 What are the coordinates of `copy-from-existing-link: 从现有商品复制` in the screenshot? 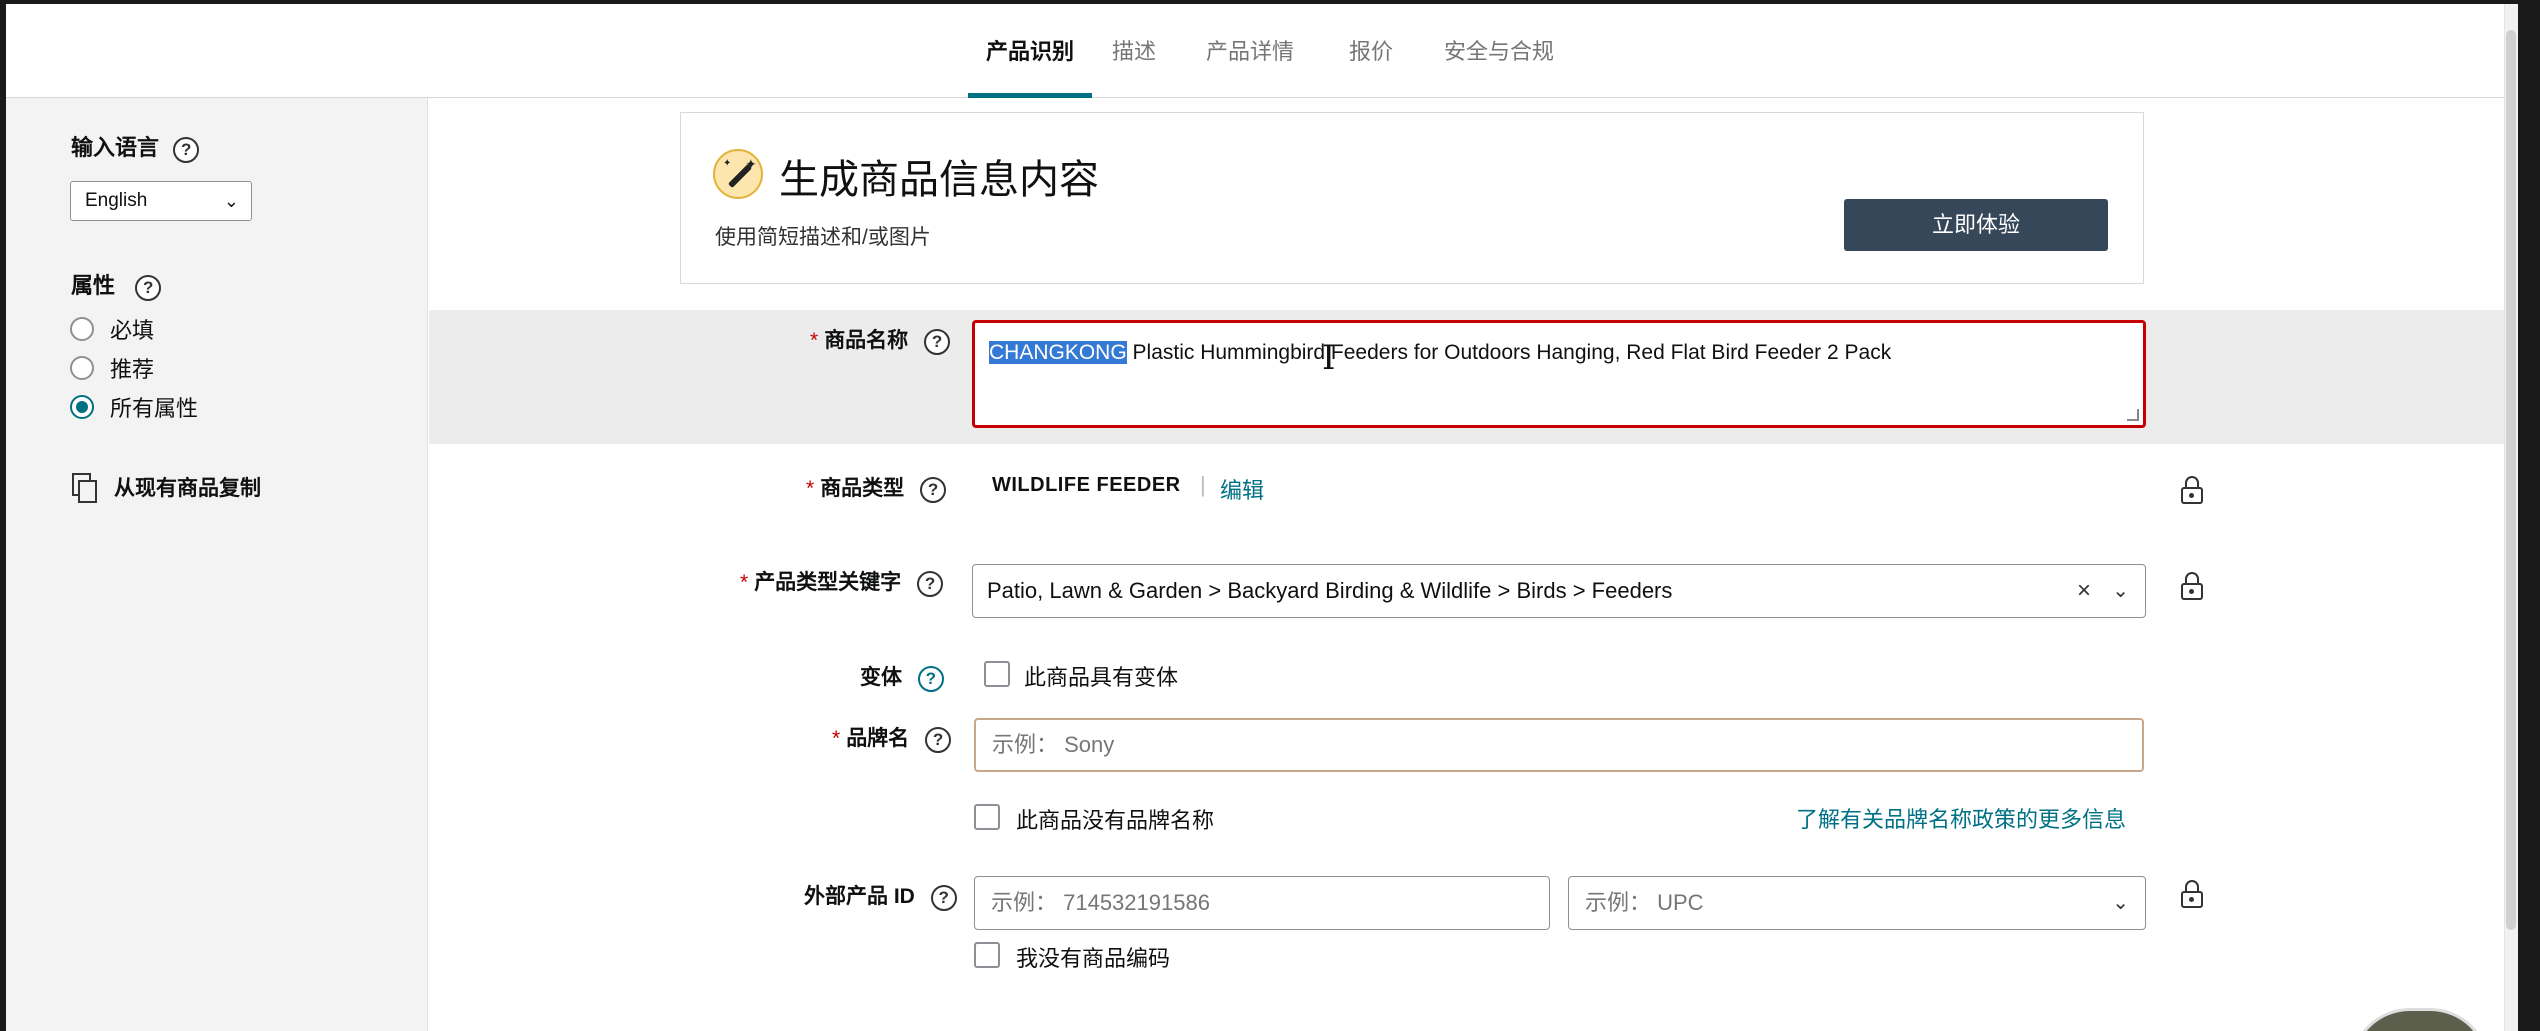 It's located at (166, 487).